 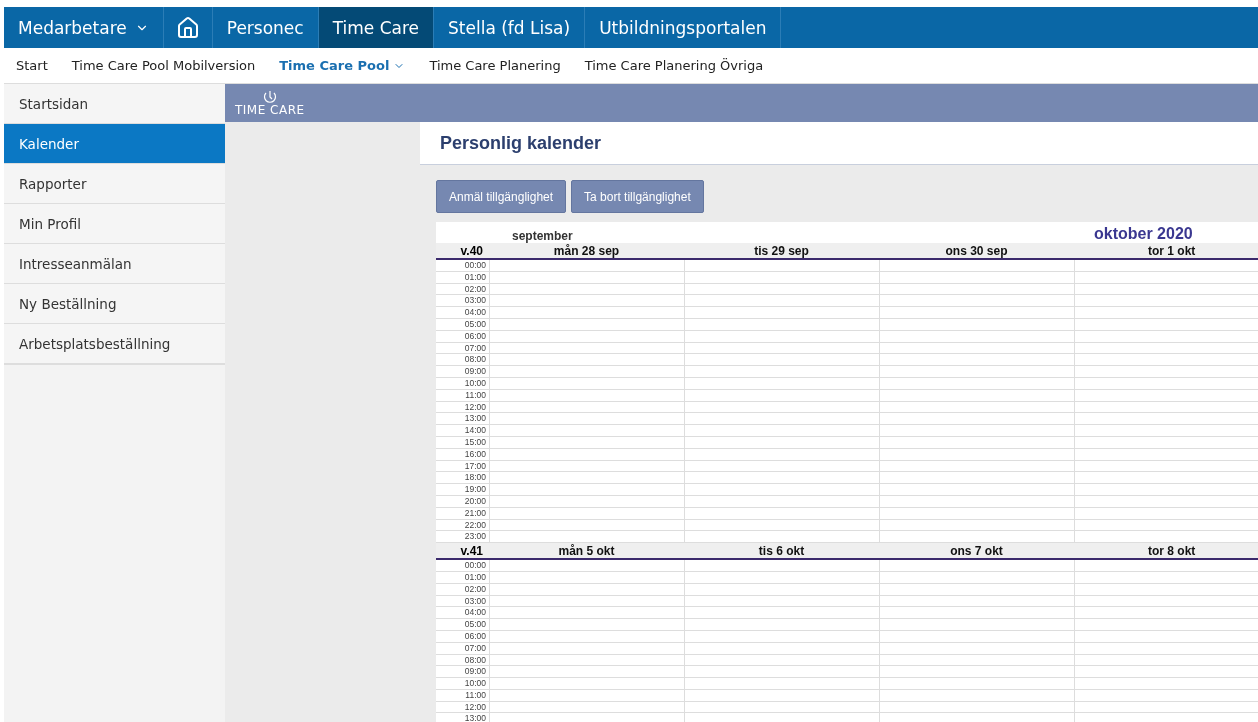 I want to click on subnav-link: Time Care Pool Mobilversion, so click(x=163, y=65).